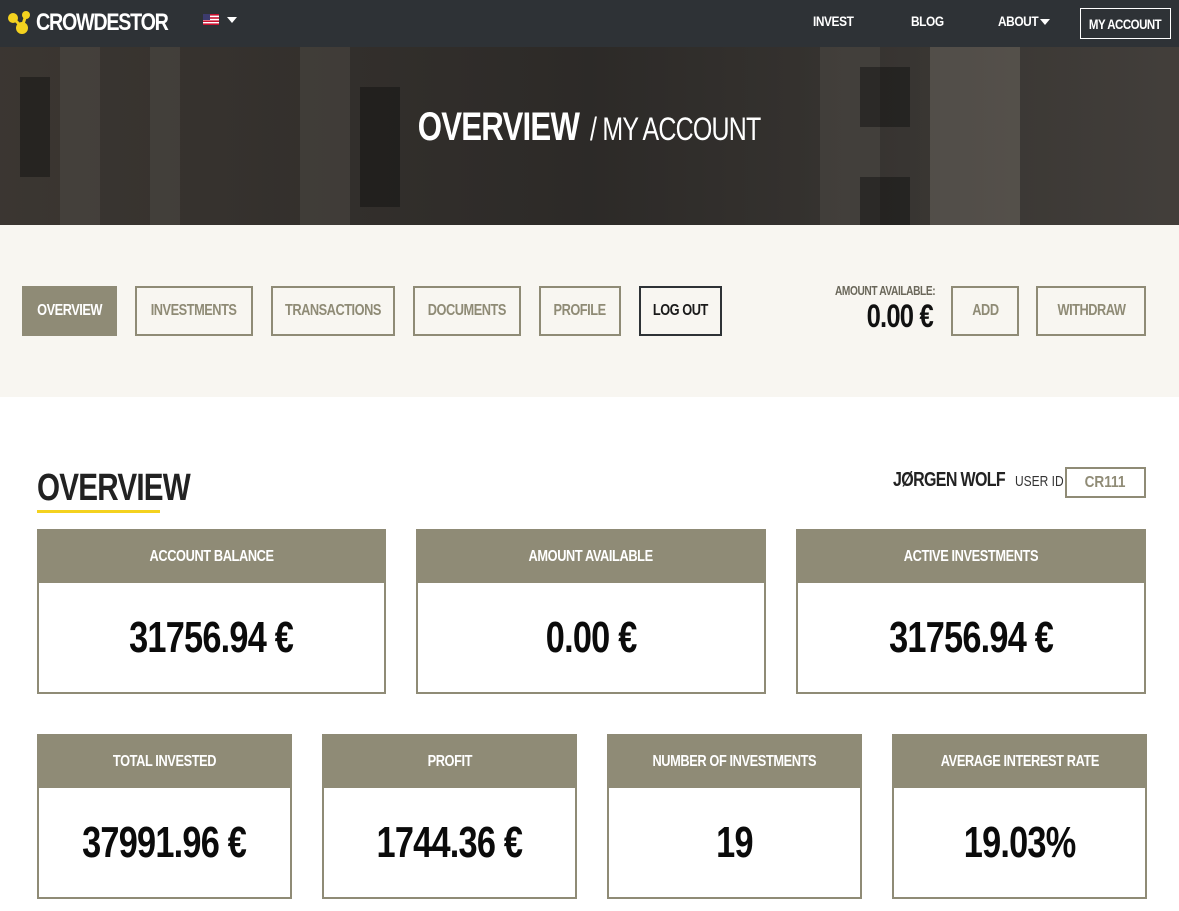 This screenshot has height=911, width=1179. I want to click on language-chevron-down-icon, so click(232, 20).